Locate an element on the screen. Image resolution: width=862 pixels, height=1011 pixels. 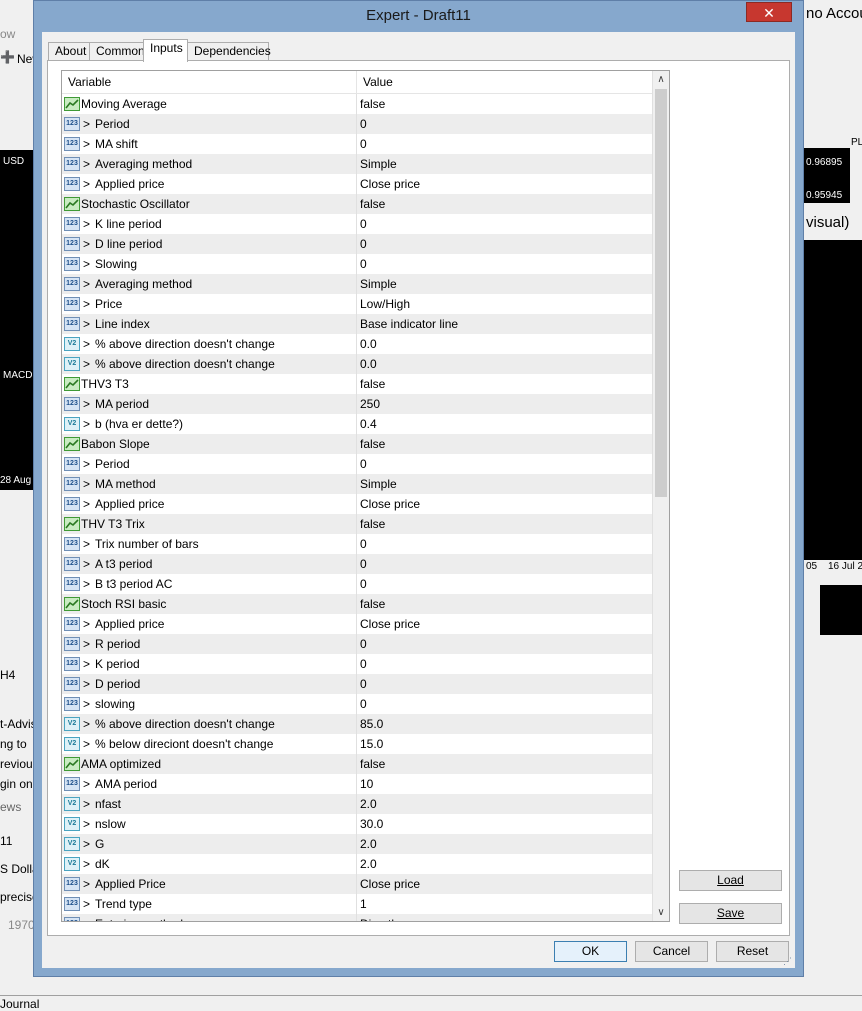
param-value: 250 is located at coordinates (504, 404).